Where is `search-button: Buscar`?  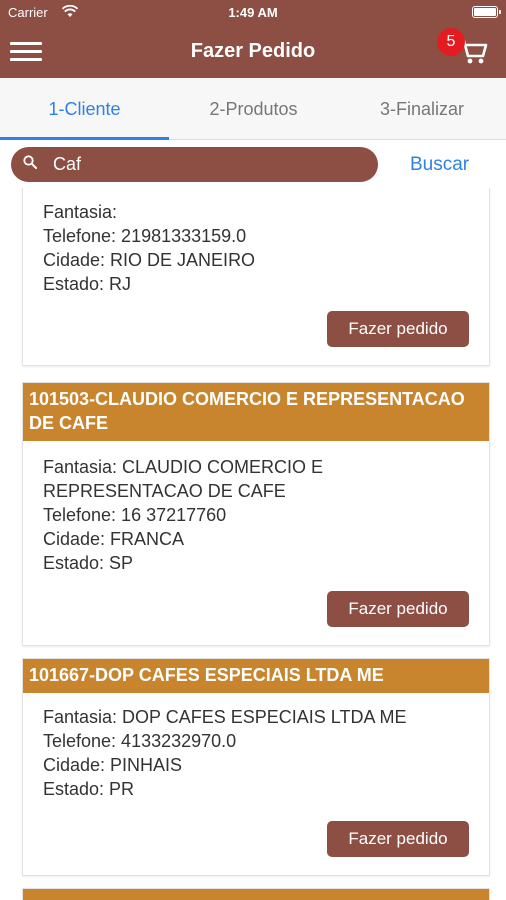
search-button: Buscar is located at coordinates (439, 165).